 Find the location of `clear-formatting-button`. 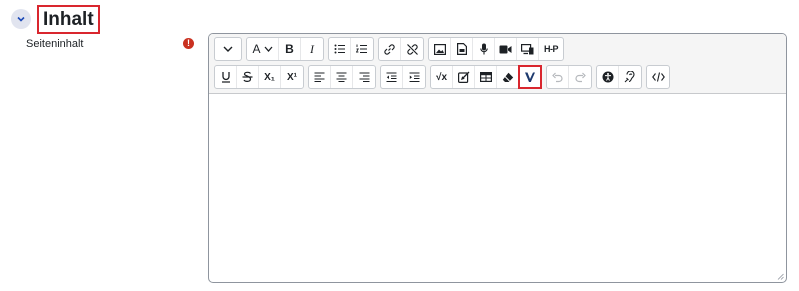

clear-formatting-button is located at coordinates (508, 77).